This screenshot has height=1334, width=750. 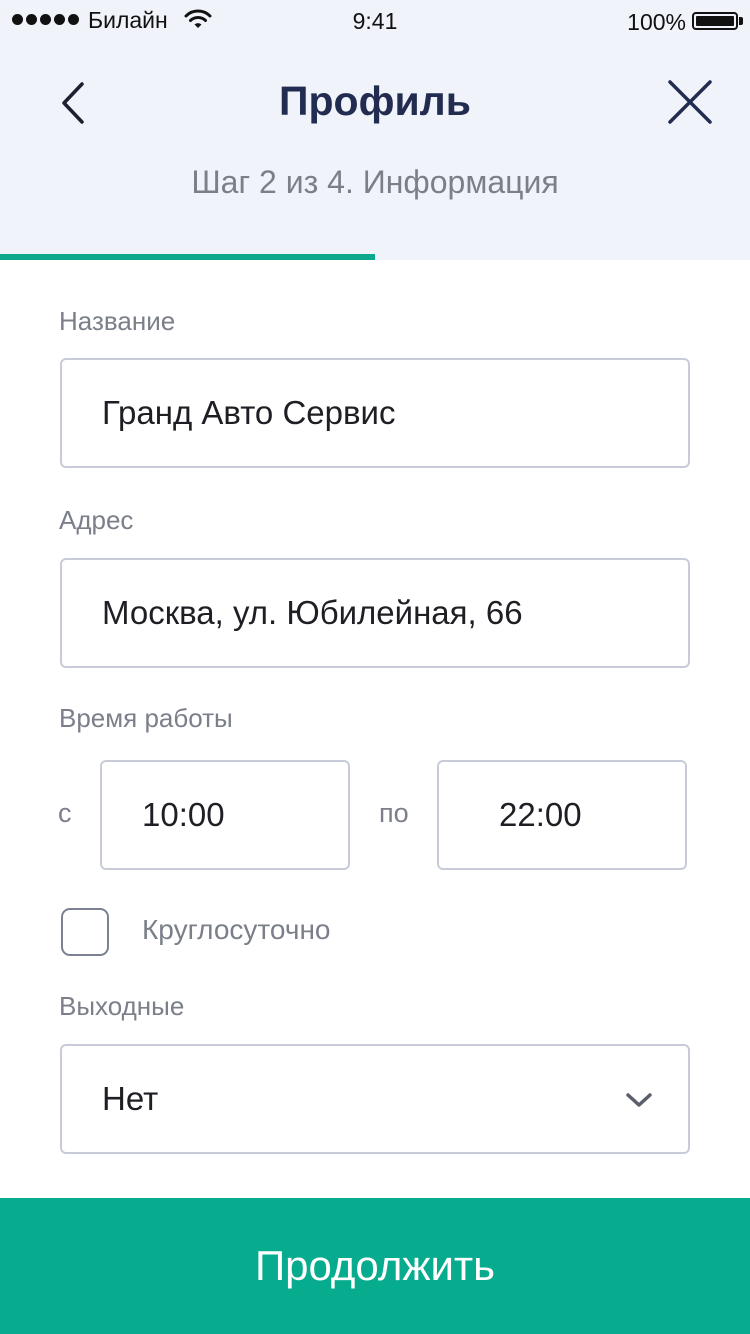 I want to click on close-icon, so click(x=690, y=102).